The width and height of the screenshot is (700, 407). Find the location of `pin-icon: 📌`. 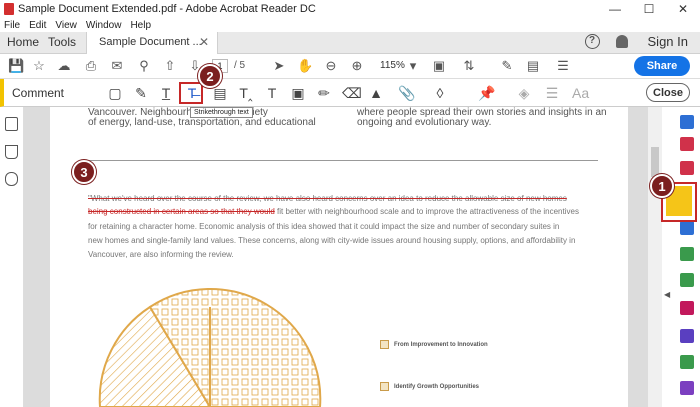

pin-icon: 📌 is located at coordinates (486, 93).